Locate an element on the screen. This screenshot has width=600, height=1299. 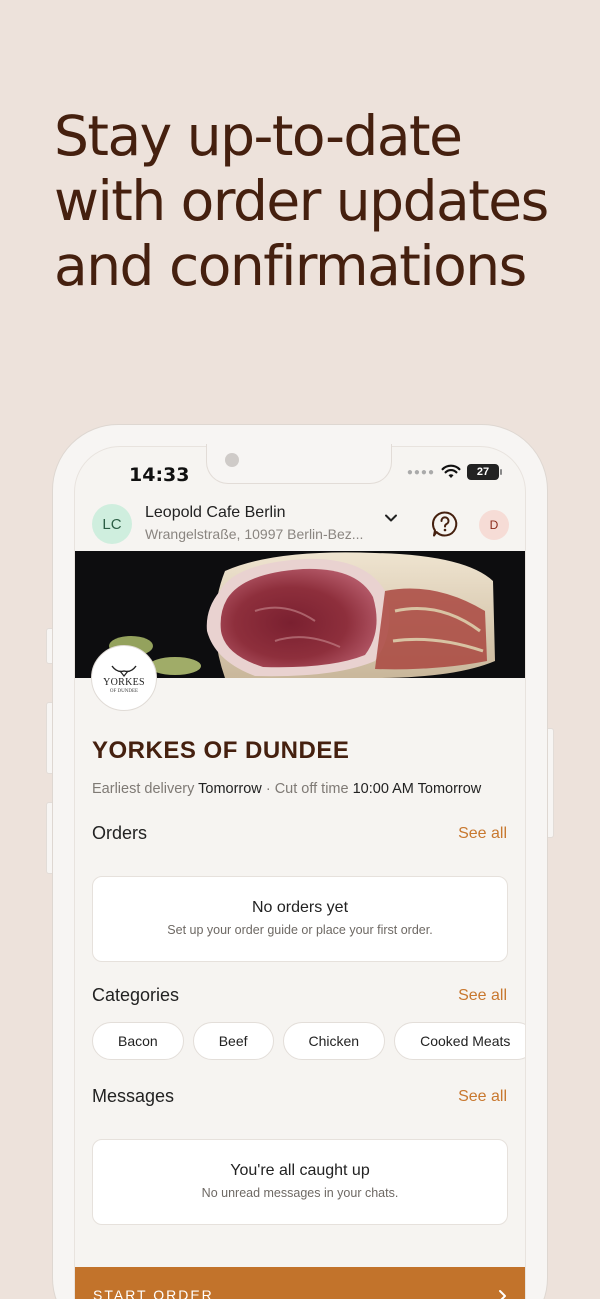
messages-empty-subtitle: No unread messages in your chats. is located at coordinates (300, 1193).